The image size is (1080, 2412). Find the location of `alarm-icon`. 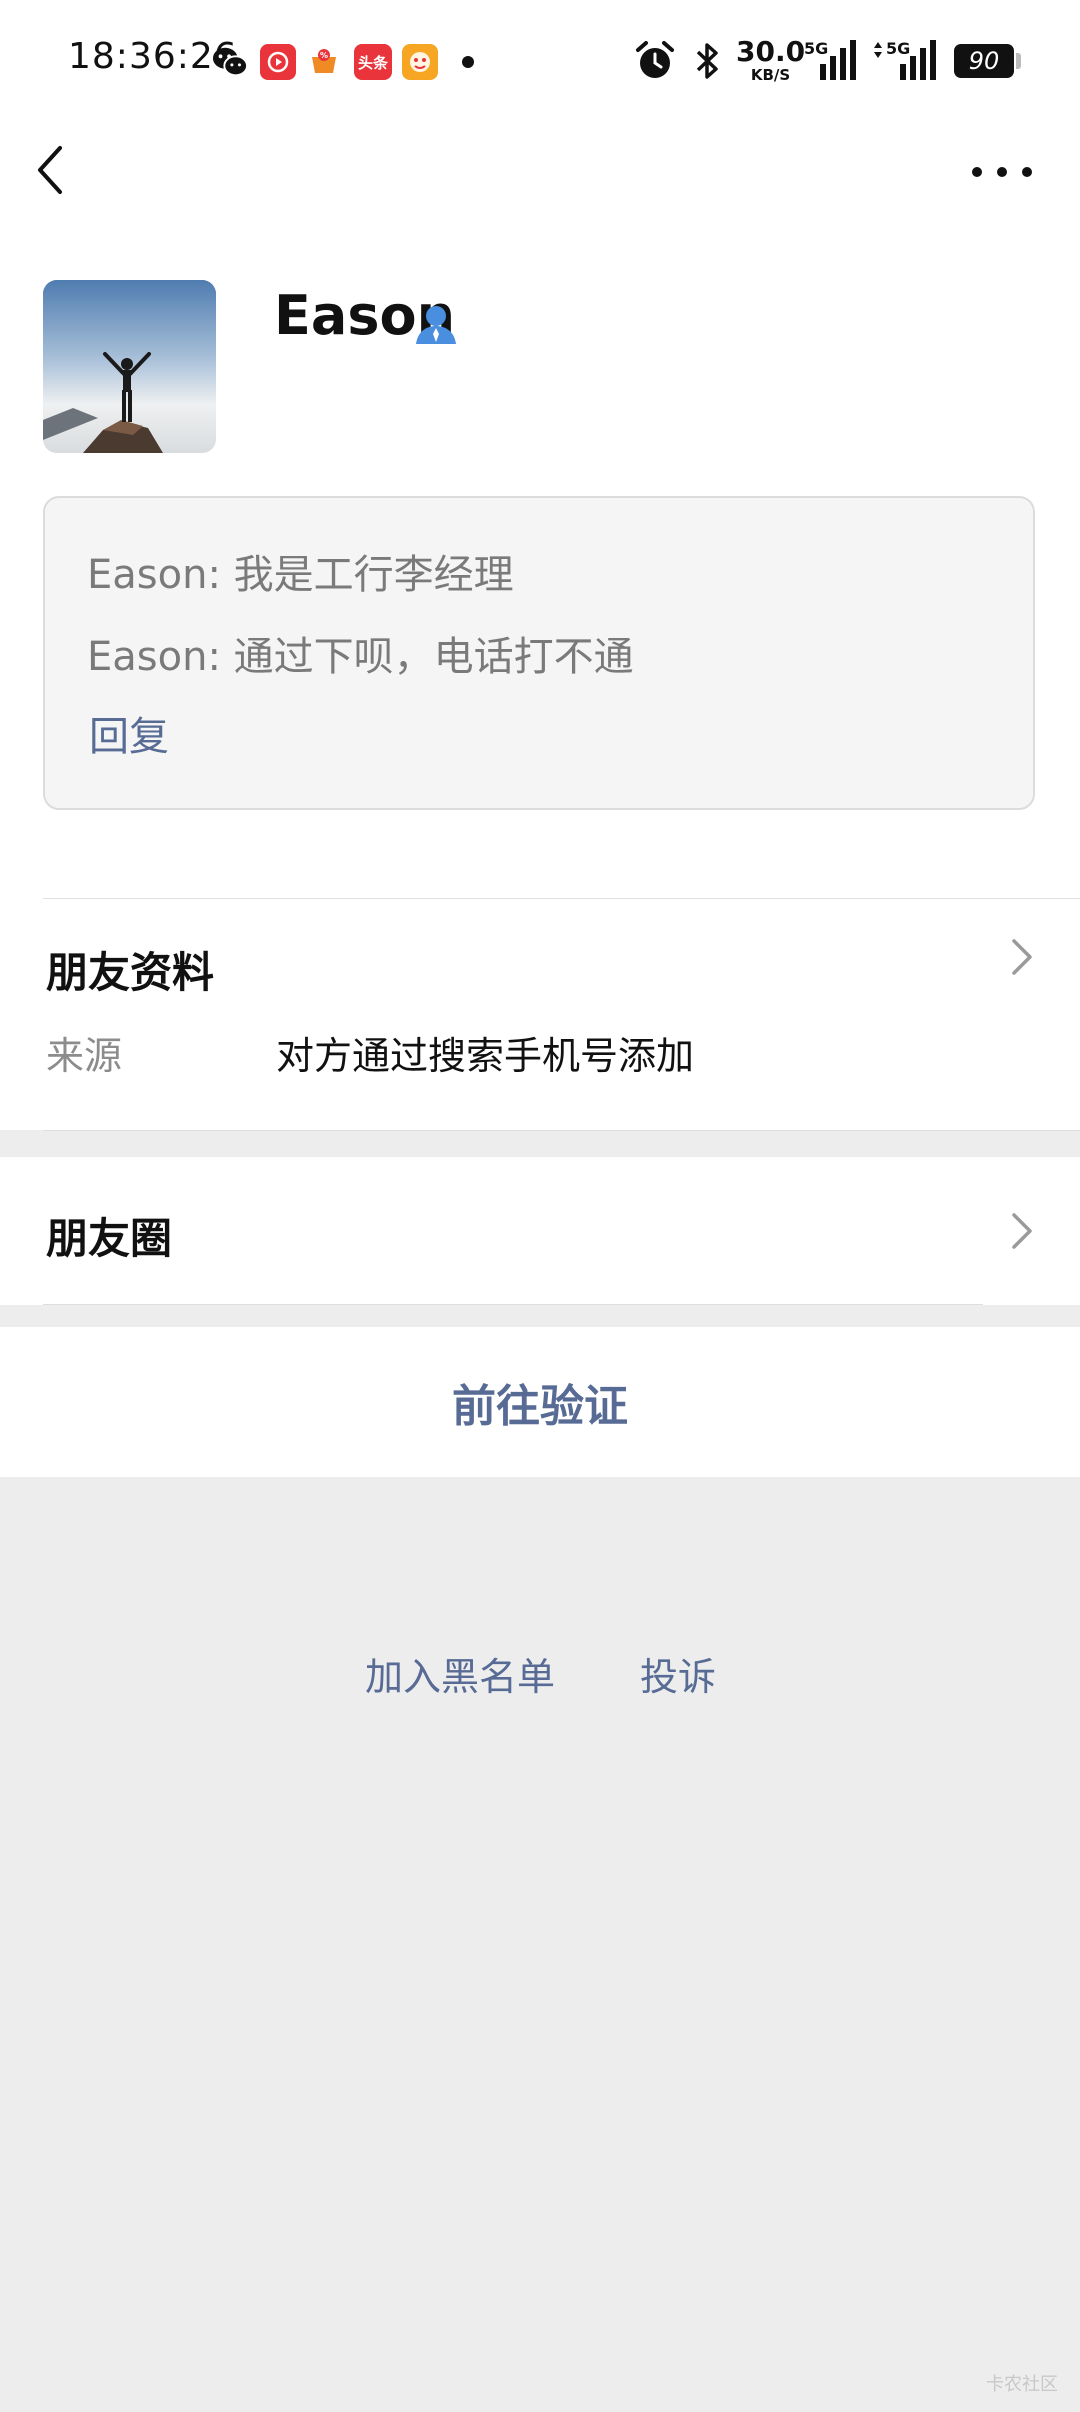

alarm-icon is located at coordinates (655, 63).